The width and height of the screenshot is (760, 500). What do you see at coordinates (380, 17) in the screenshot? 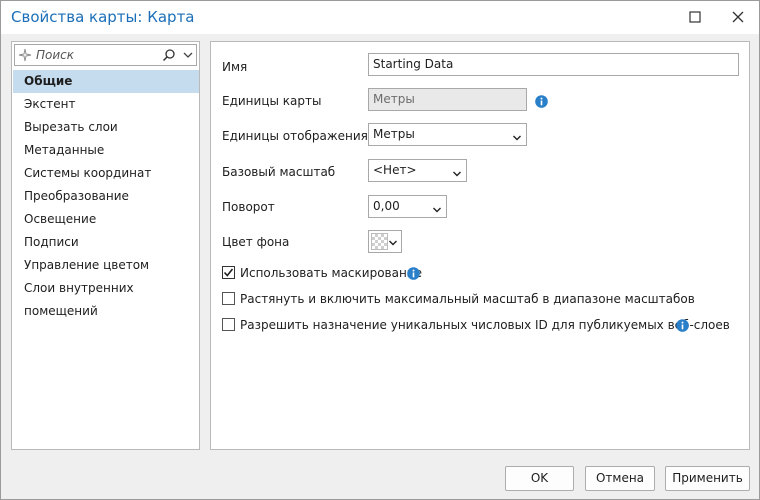
I see `title-bar: Свойства карты: Карта` at bounding box center [380, 17].